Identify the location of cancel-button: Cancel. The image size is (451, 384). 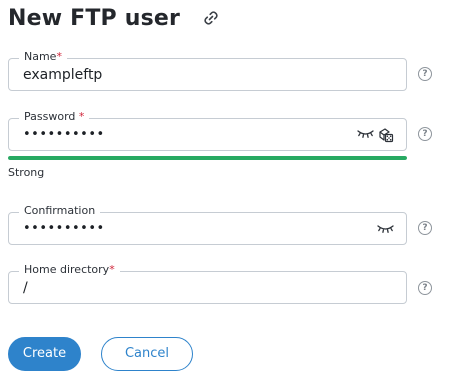
(147, 354).